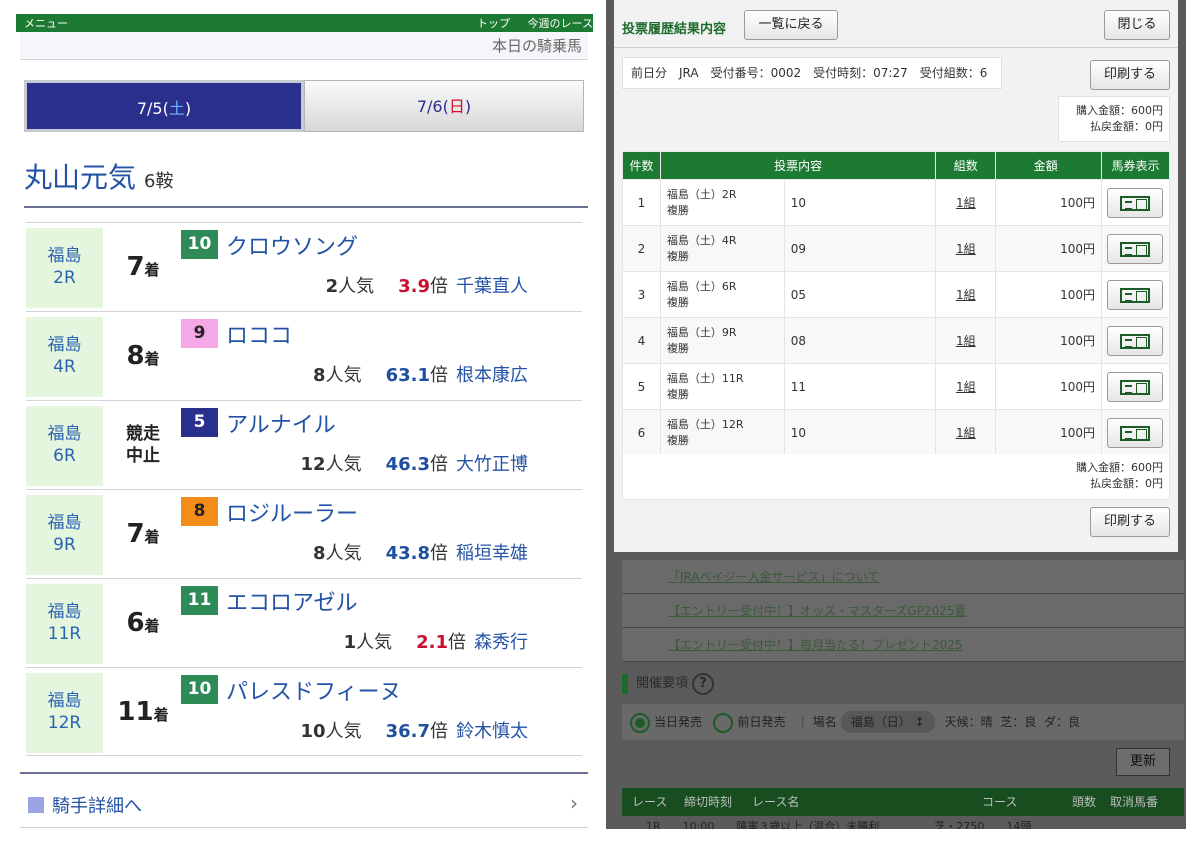 Image resolution: width=1200 pixels, height=841 pixels. Describe the element at coordinates (292, 512) in the screenshot. I see `horse-name-link: ロジルーラー` at that location.